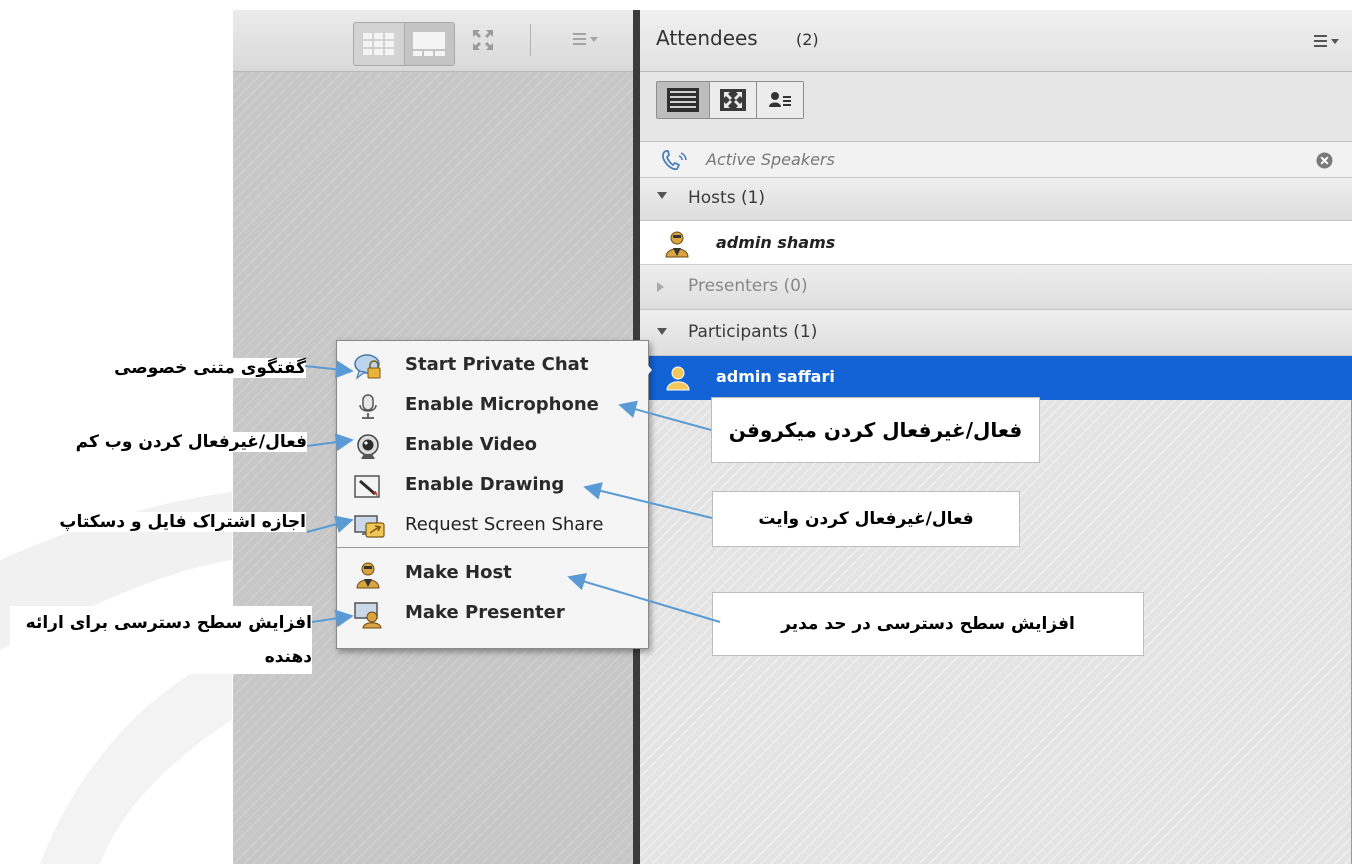 This screenshot has width=1352, height=864. I want to click on host-user-icon, so click(677, 244).